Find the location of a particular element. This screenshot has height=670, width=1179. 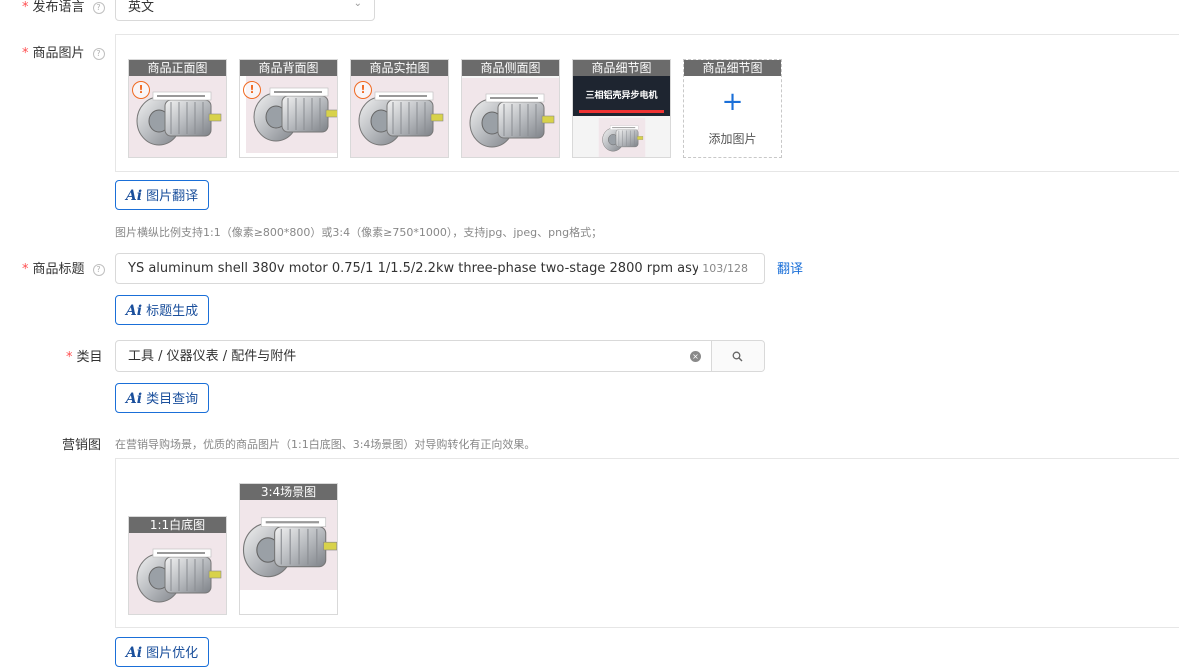

category-query-button: Ai 类目查询 is located at coordinates (162, 398).